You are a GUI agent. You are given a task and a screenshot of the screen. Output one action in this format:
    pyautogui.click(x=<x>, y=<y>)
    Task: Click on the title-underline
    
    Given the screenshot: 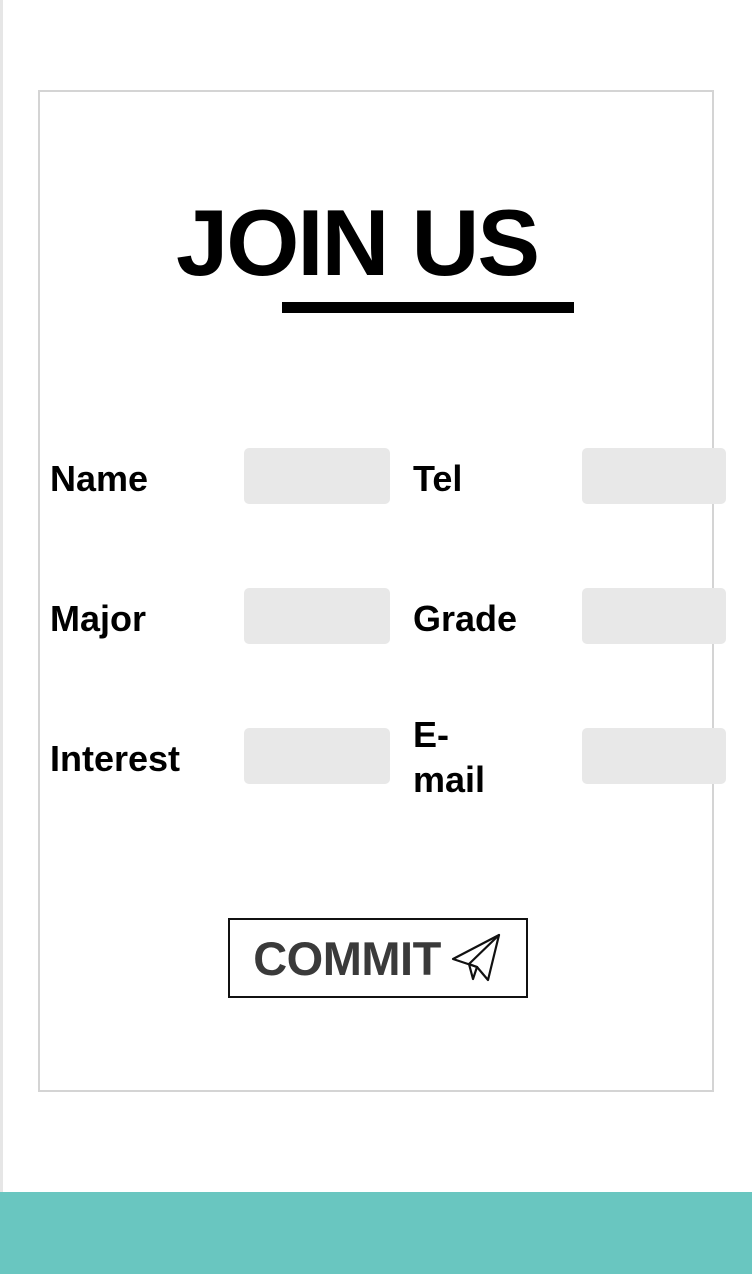 What is the action you would take?
    pyautogui.click(x=428, y=307)
    